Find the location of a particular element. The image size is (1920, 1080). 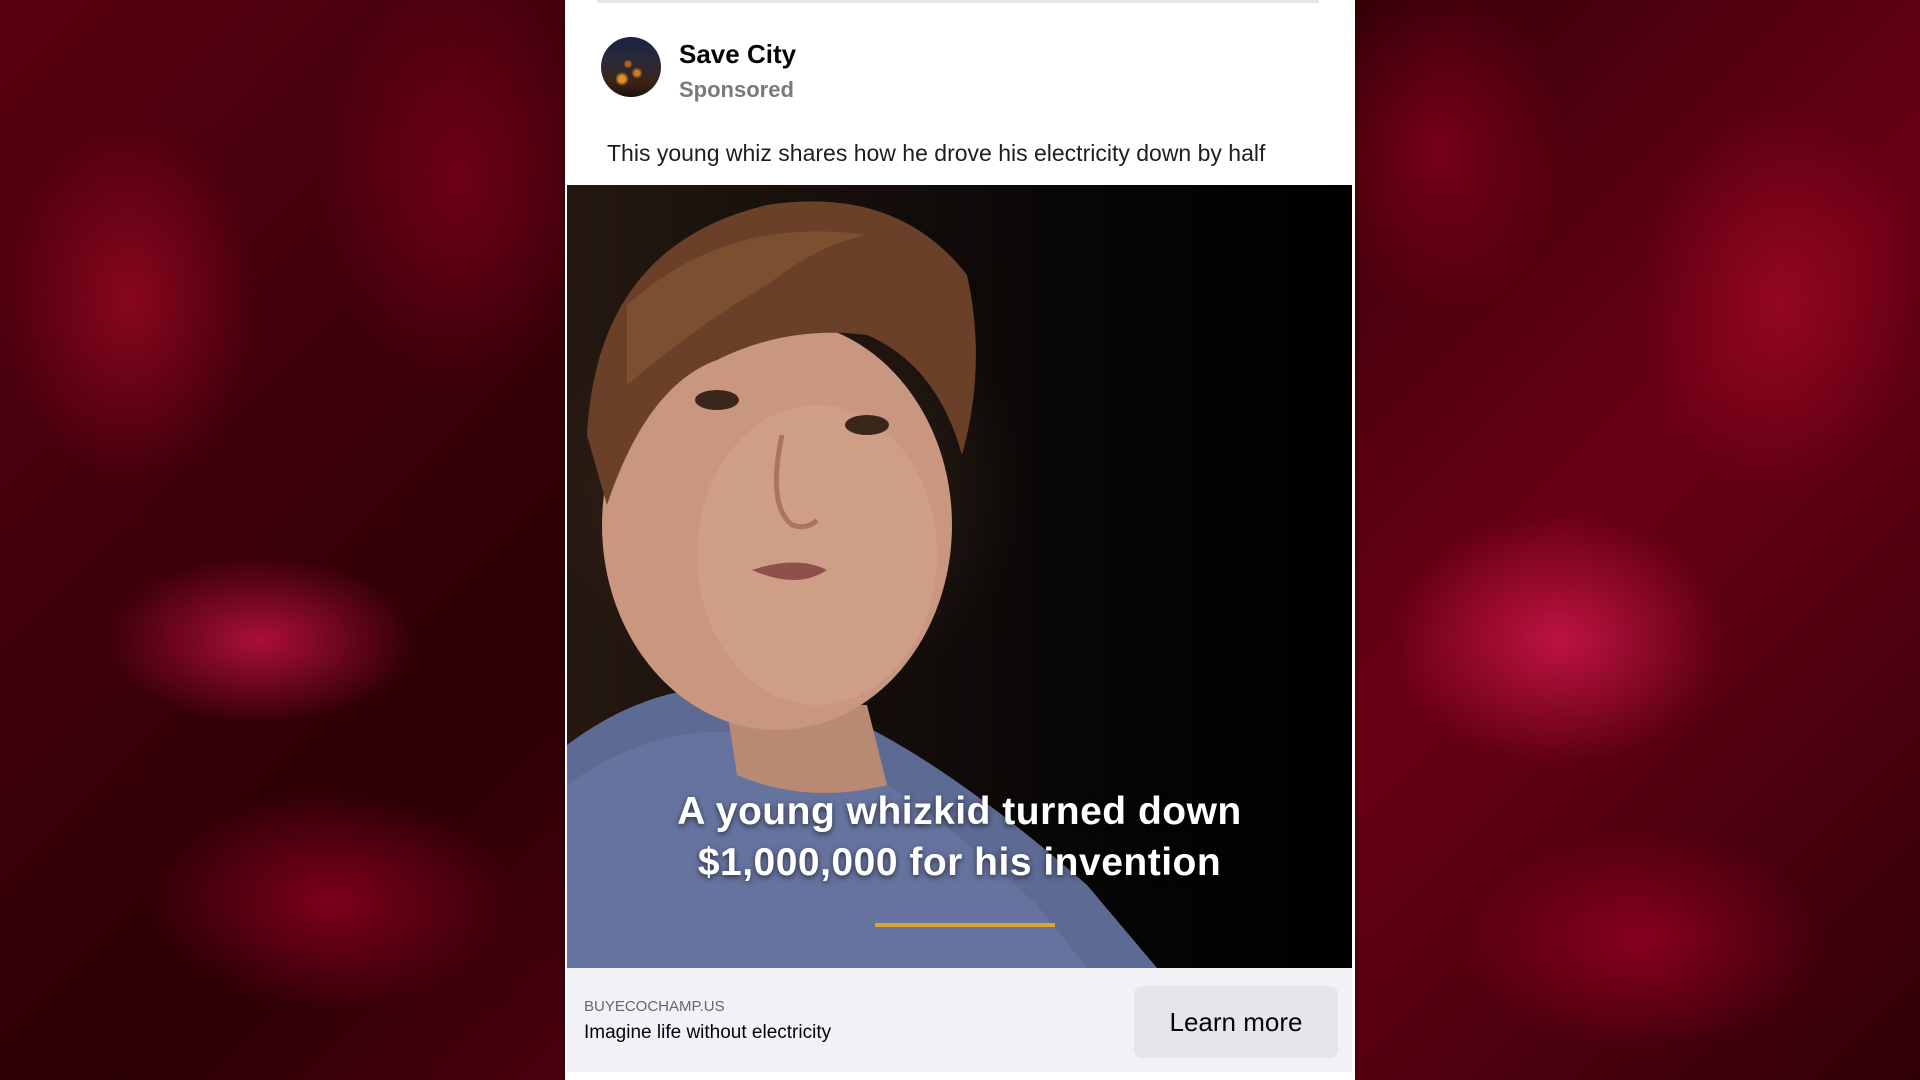

sponsored-label: Sponsored is located at coordinates (736, 90).